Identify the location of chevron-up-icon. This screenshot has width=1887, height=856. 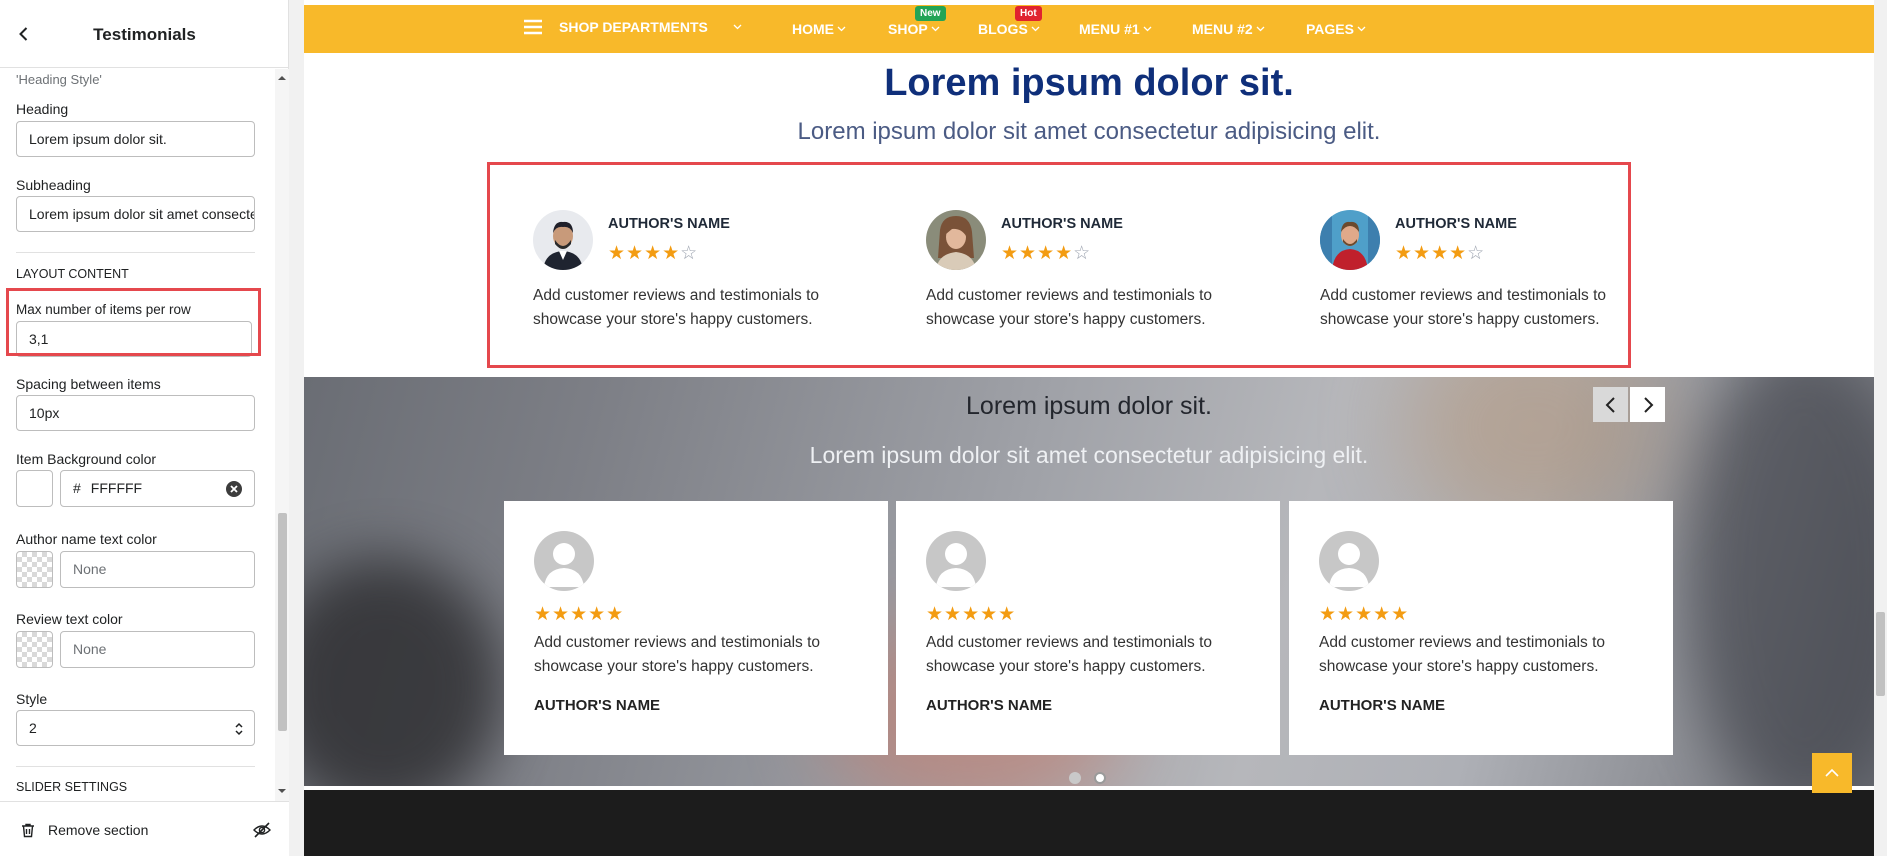
(1832, 772).